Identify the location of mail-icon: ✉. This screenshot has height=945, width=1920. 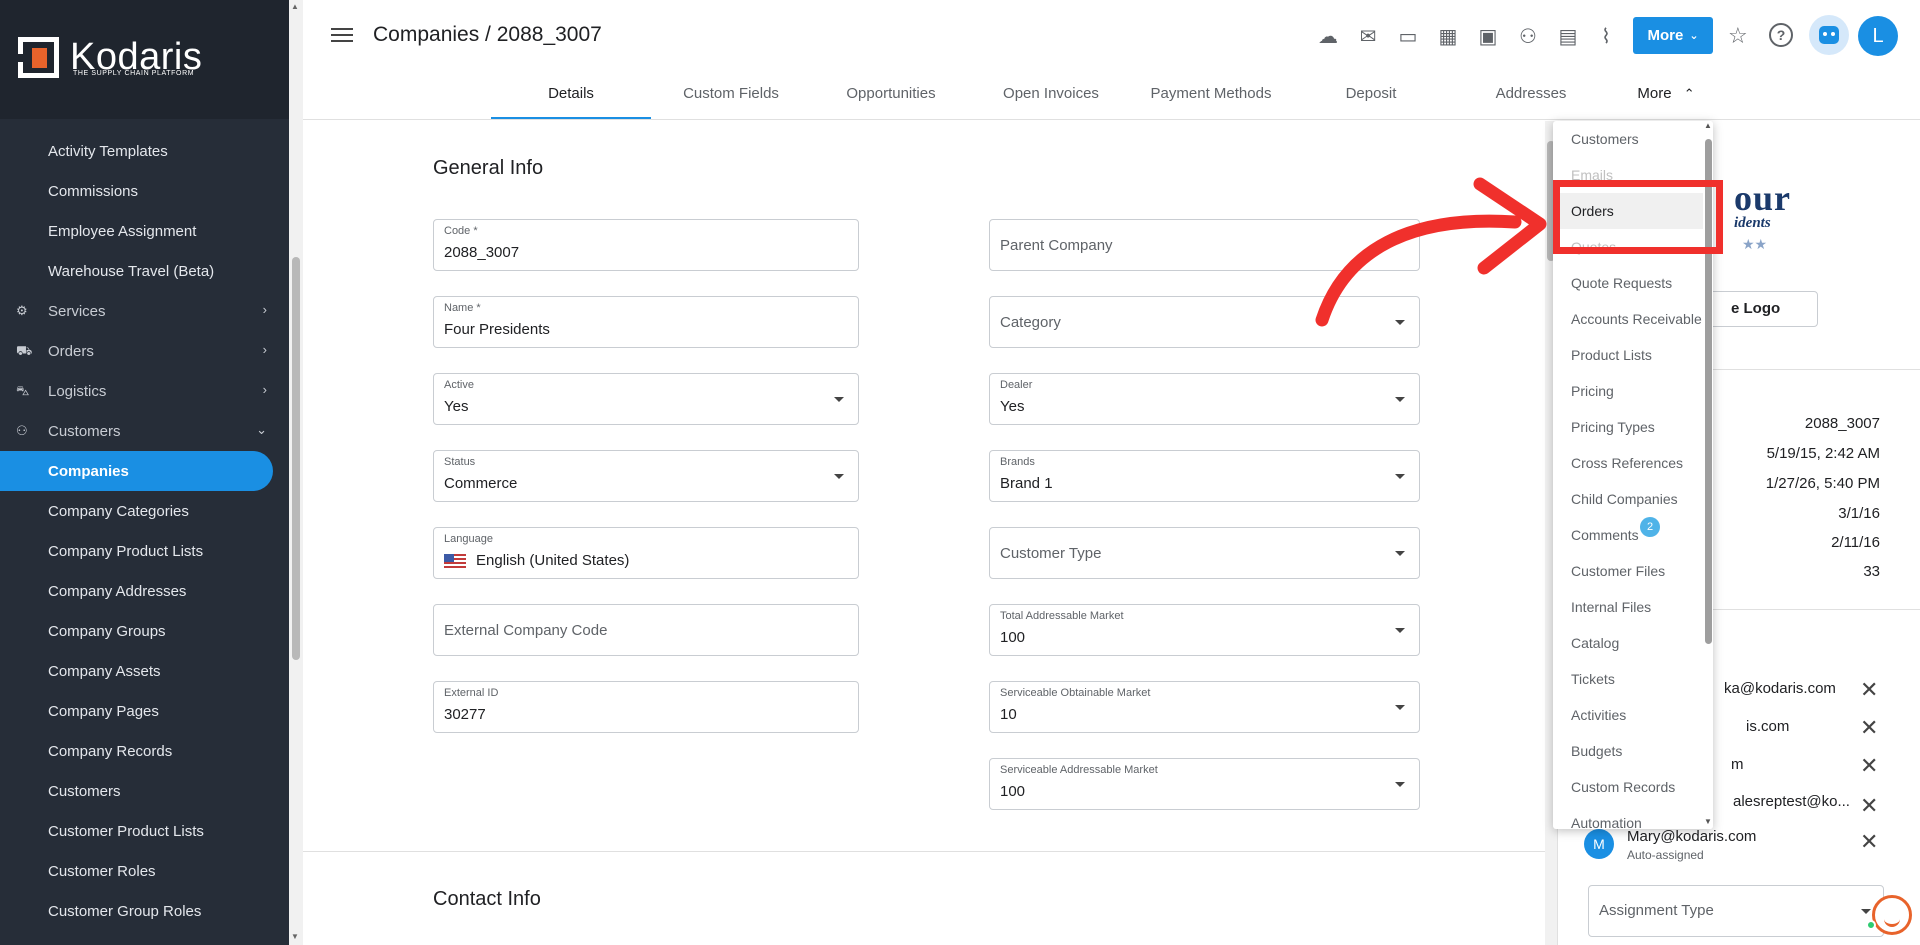
(1368, 37).